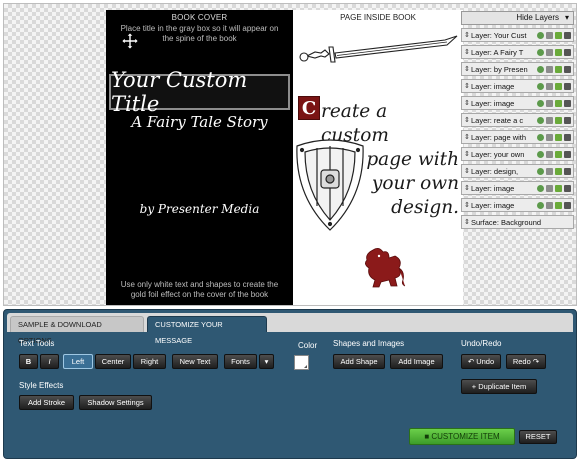 This screenshot has width=580, height=462. What do you see at coordinates (517, 120) in the screenshot?
I see `layer-row: ⇕ Layer: reate a c` at bounding box center [517, 120].